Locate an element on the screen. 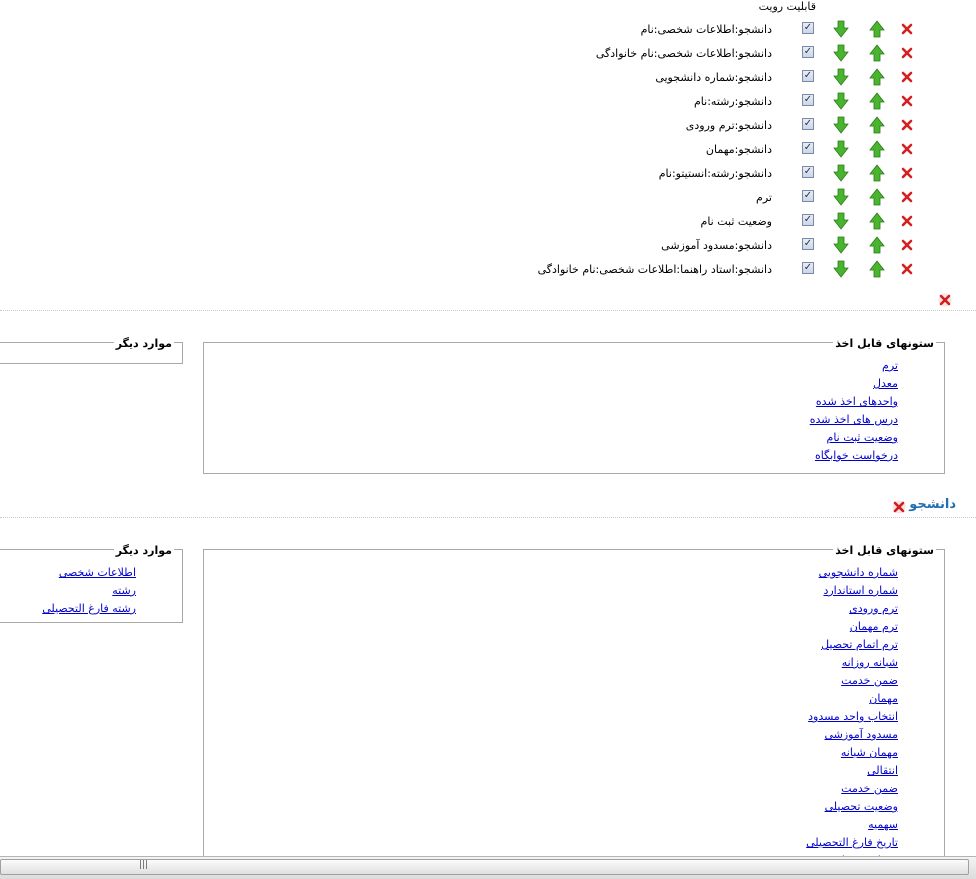 The height and width of the screenshot is (879, 976). horizontal-scrollbar: ||| is located at coordinates (488, 867).